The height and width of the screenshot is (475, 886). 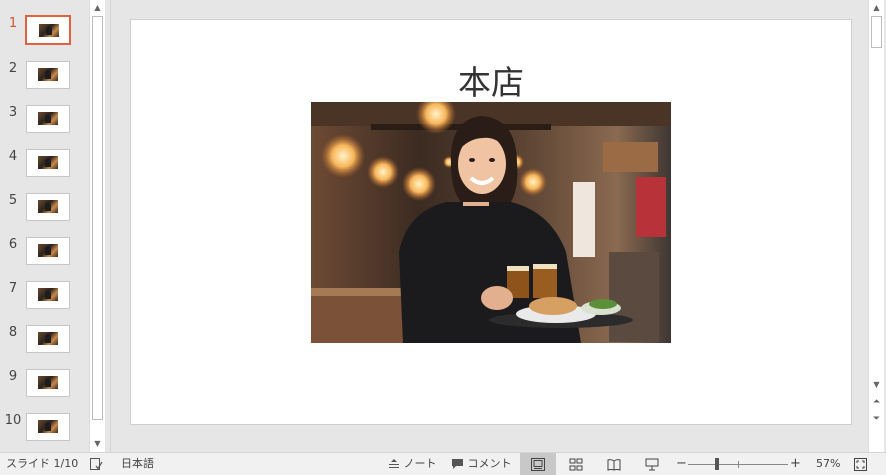 I want to click on slide-number: 4, so click(x=13, y=156).